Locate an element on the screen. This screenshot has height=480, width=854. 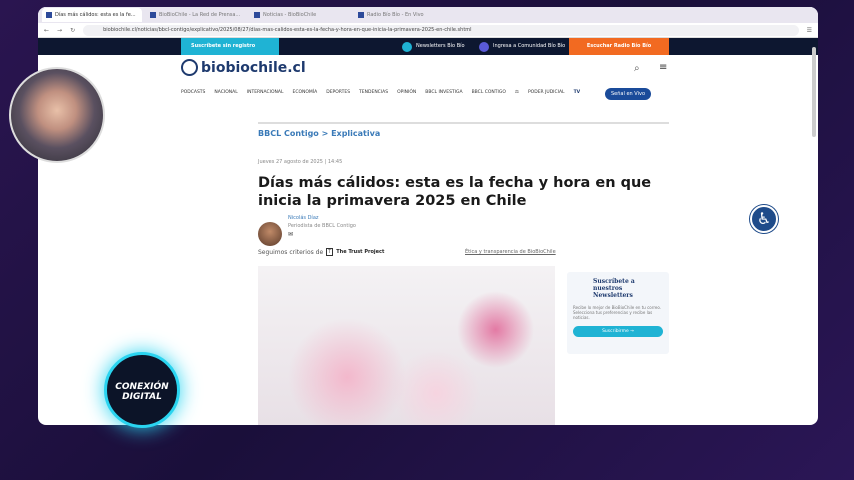
trust-project-icon: T is located at coordinates (330, 252).